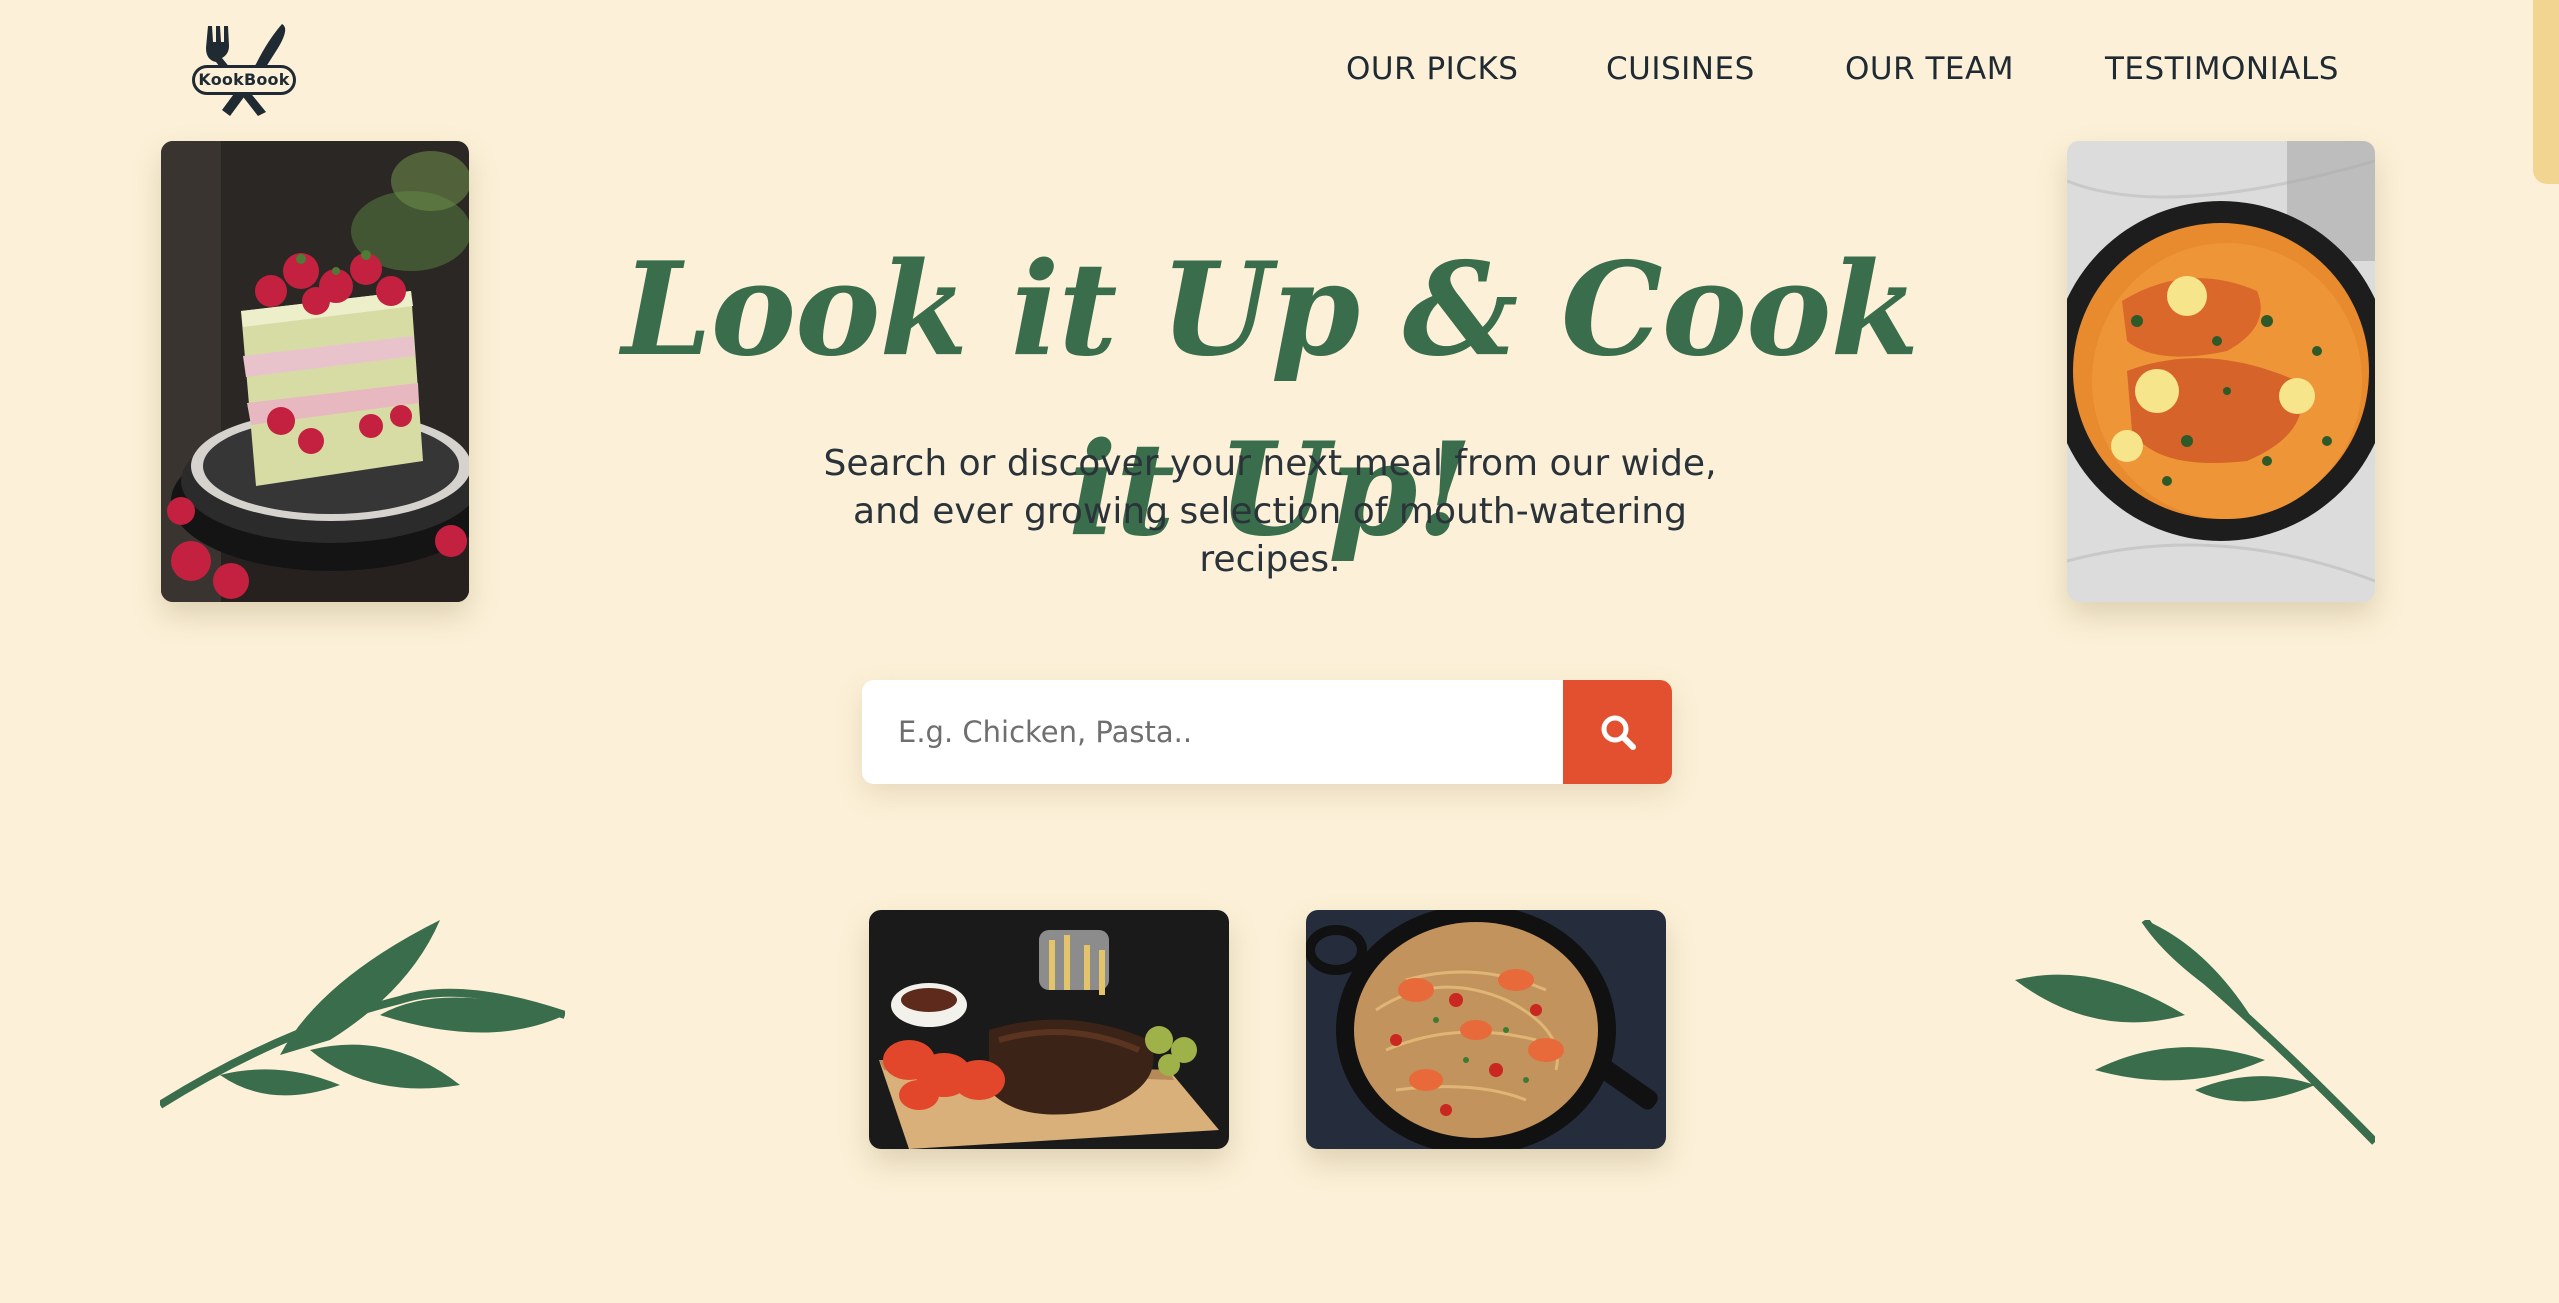 The width and height of the screenshot is (2559, 1303). I want to click on nav-link-our-picks: OUR PICKS, so click(1432, 69).